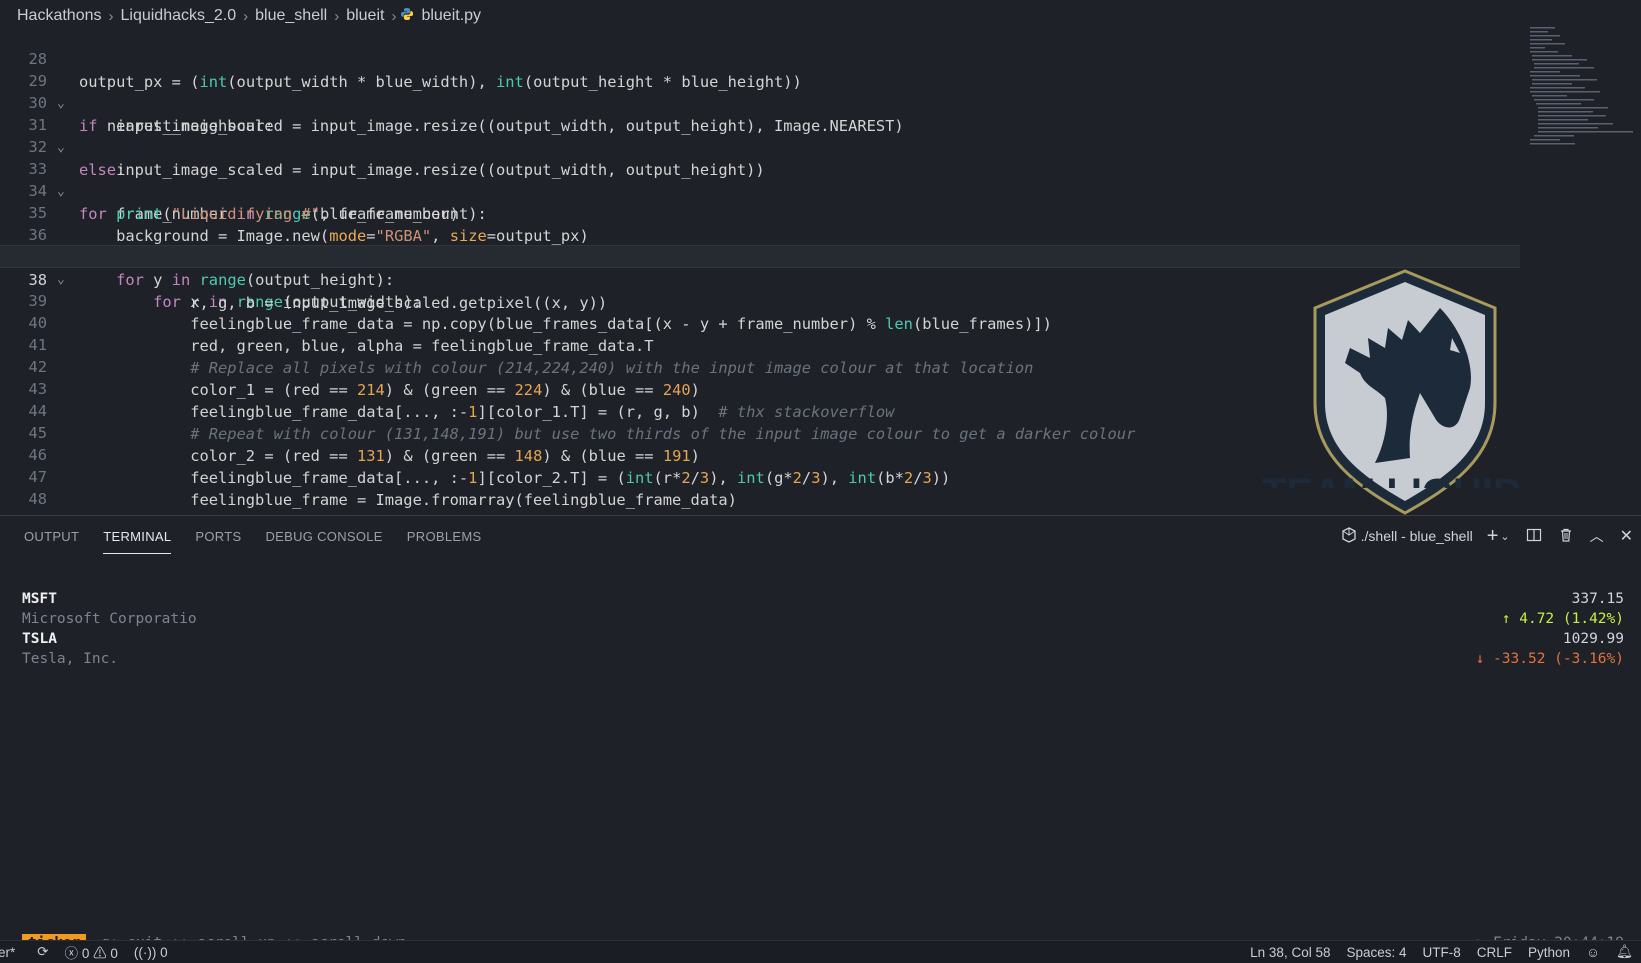 The width and height of the screenshot is (1641, 963). Describe the element at coordinates (164, 952) in the screenshot. I see `ports-count: 0` at that location.